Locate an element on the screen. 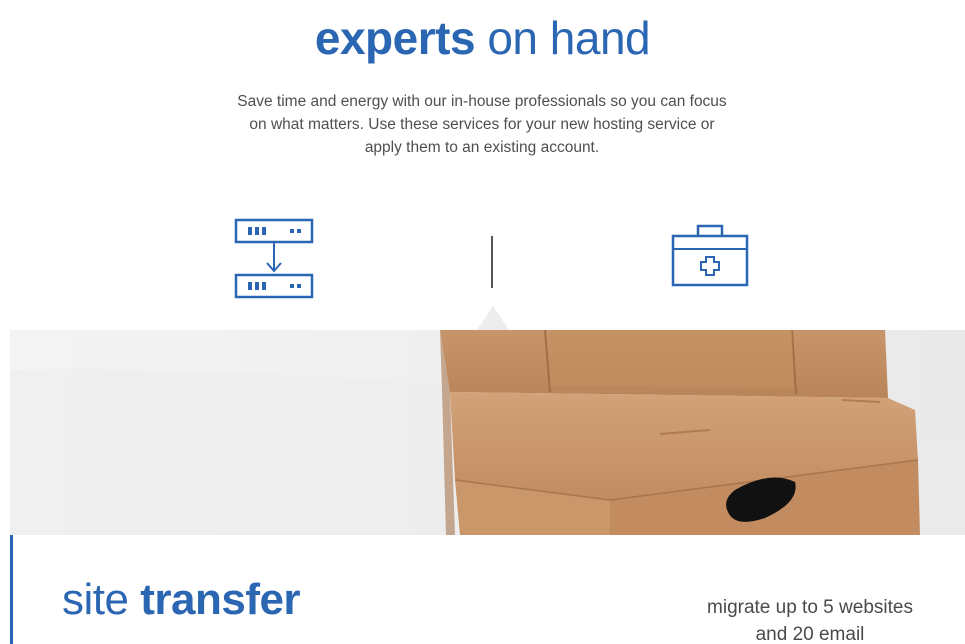 The width and height of the screenshot is (965, 644). page-title-bold: experts is located at coordinates (395, 38).